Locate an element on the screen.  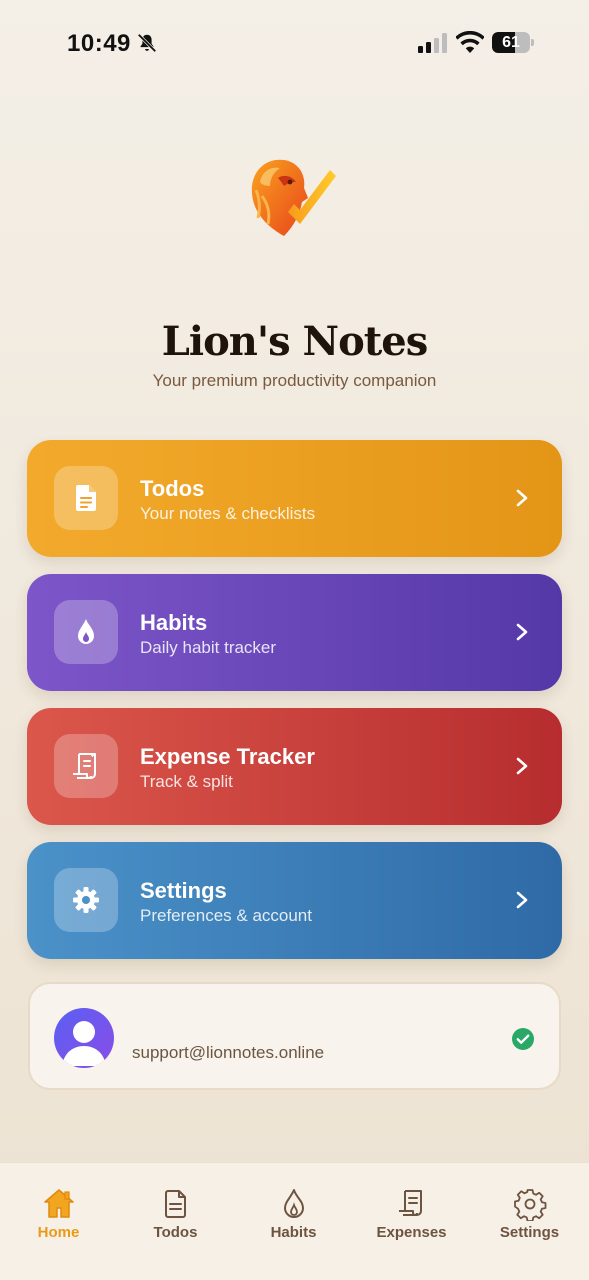
tab-todos-label: Todos is located at coordinates (175, 1232).